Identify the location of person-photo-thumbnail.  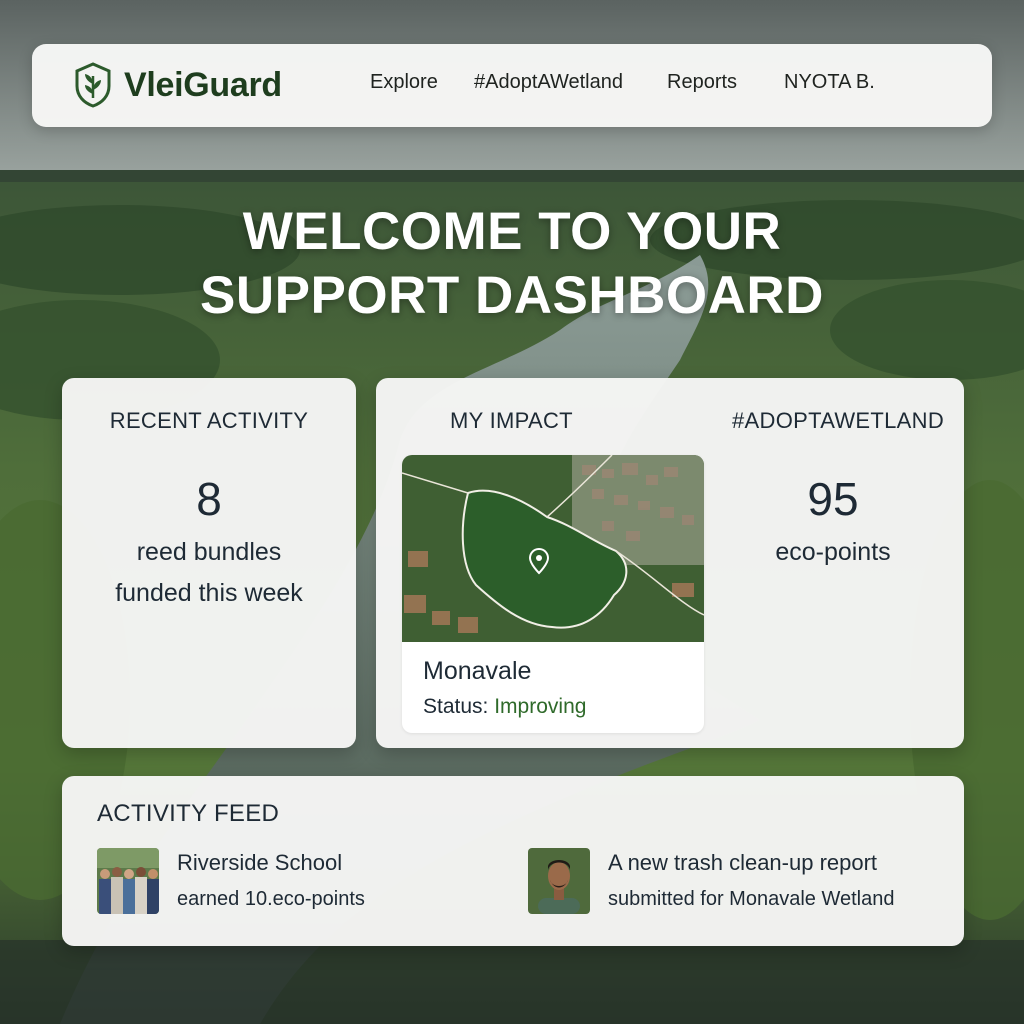
(559, 881).